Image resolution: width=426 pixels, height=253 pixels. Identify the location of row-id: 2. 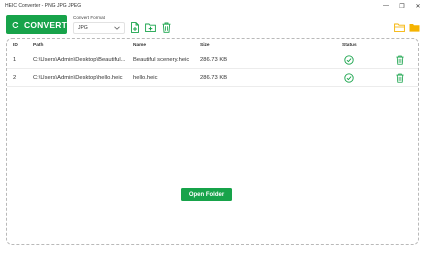
(15, 78).